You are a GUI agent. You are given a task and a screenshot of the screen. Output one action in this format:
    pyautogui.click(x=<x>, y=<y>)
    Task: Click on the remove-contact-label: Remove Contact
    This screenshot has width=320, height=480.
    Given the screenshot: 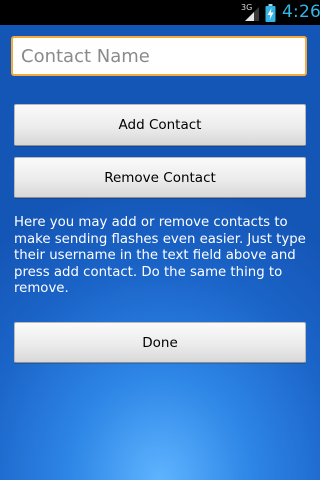 What is the action you would take?
    pyautogui.click(x=160, y=177)
    